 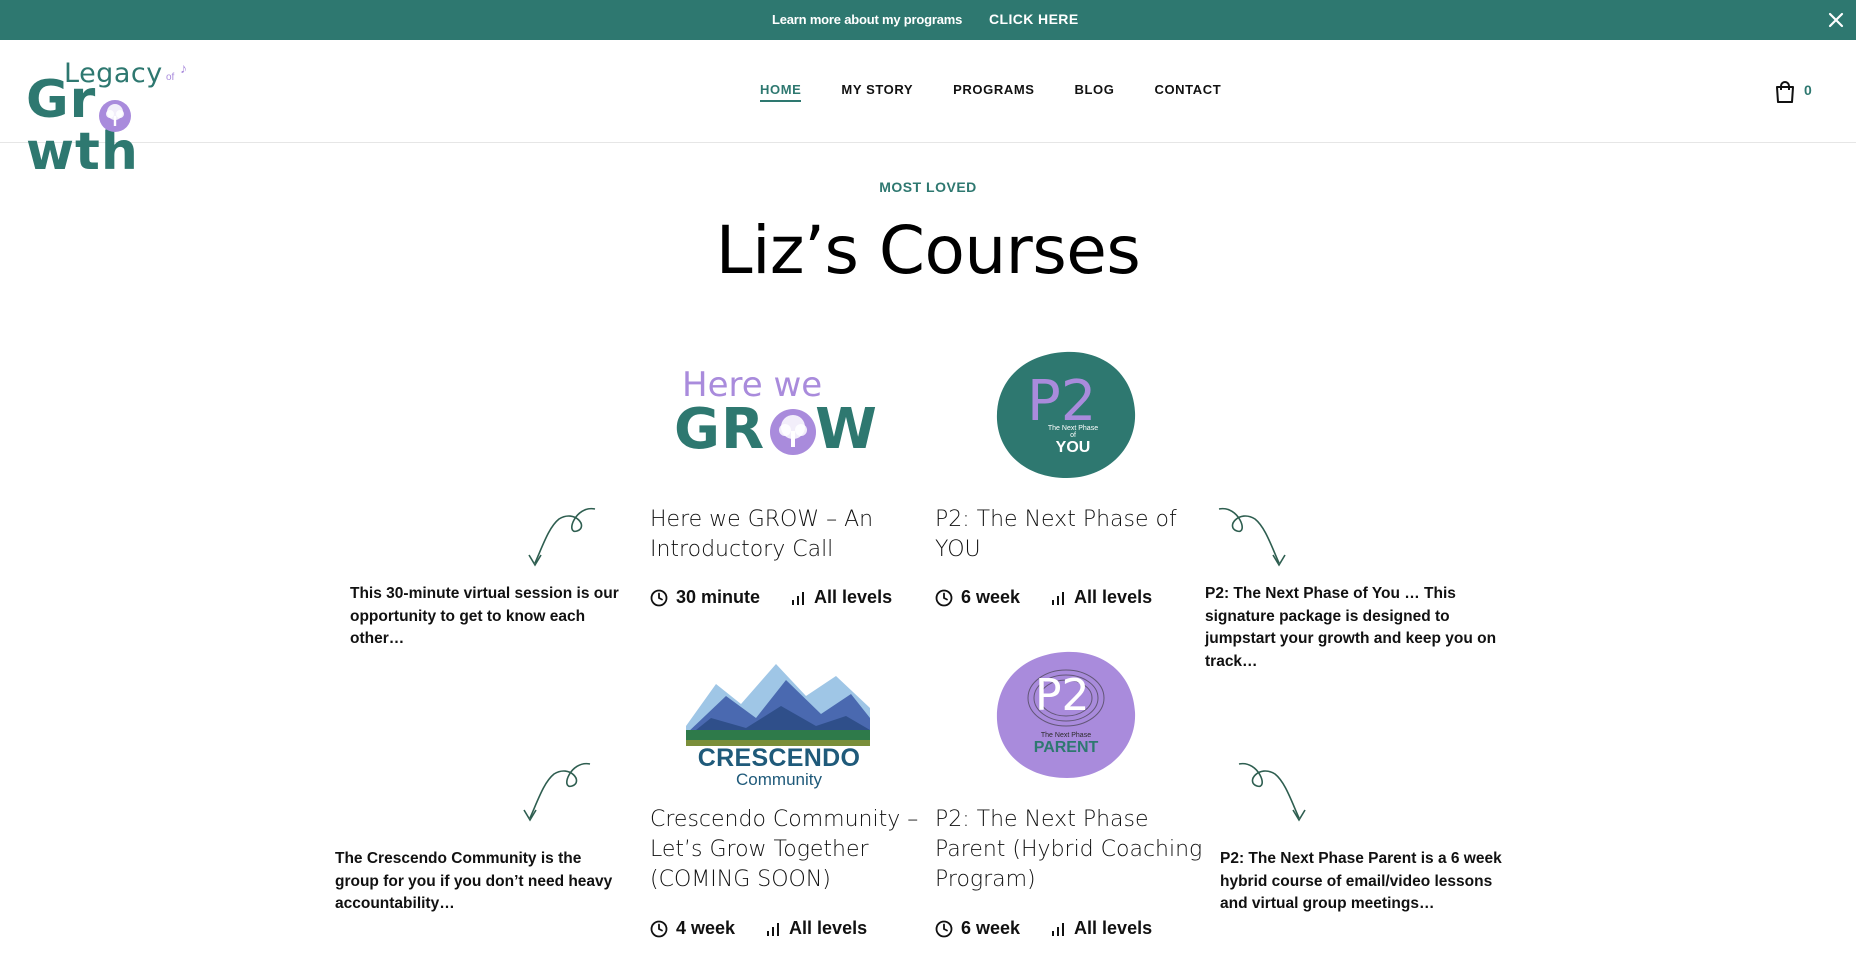 I want to click on close-icon, so click(x=1836, y=20).